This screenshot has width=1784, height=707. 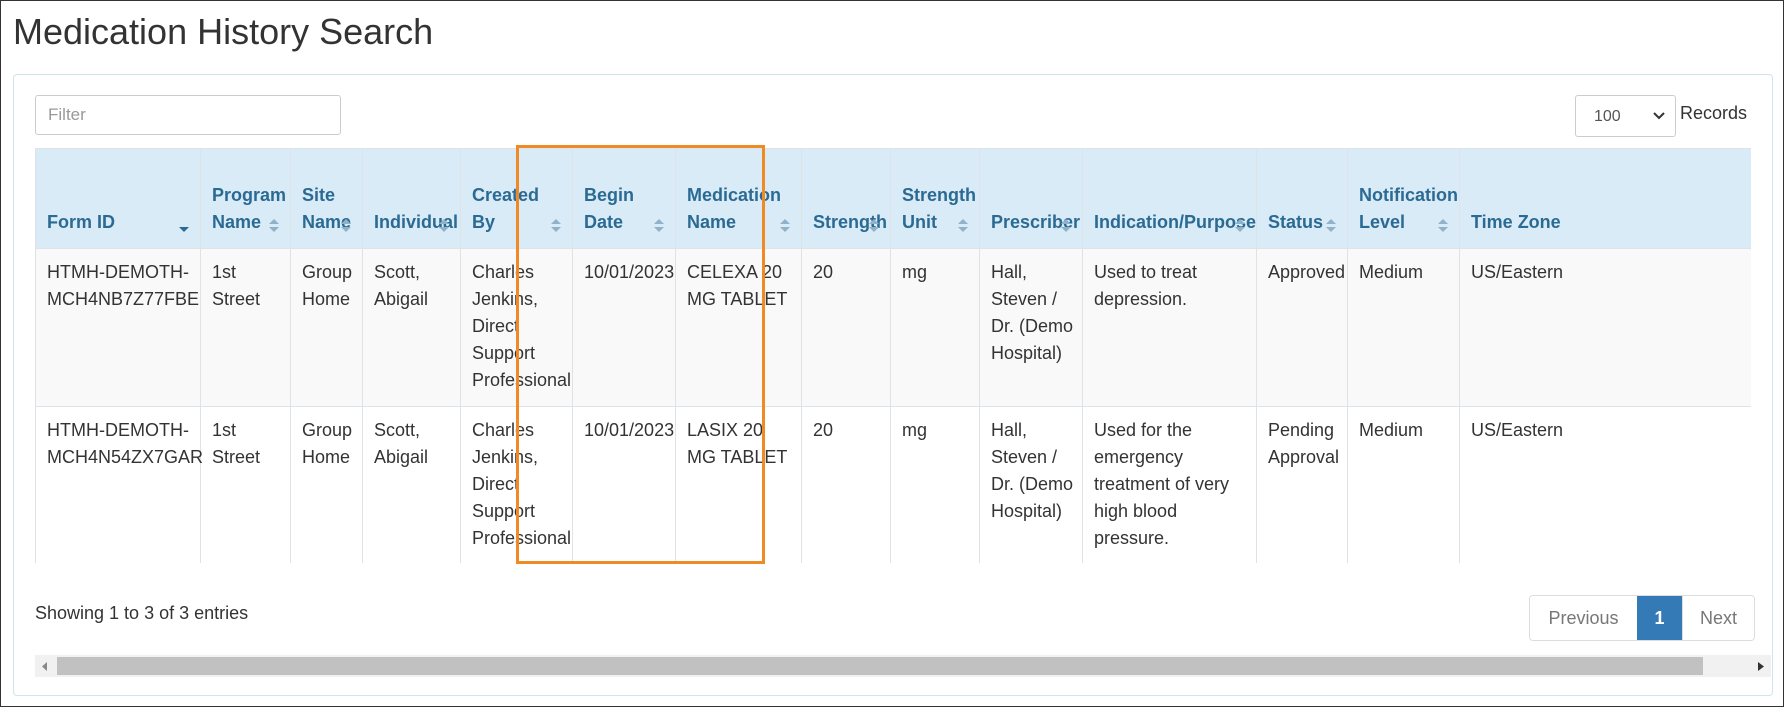 I want to click on cell-form-id: HTMH-DEMOTH-MCH4N54ZX7GAR, so click(x=119, y=484).